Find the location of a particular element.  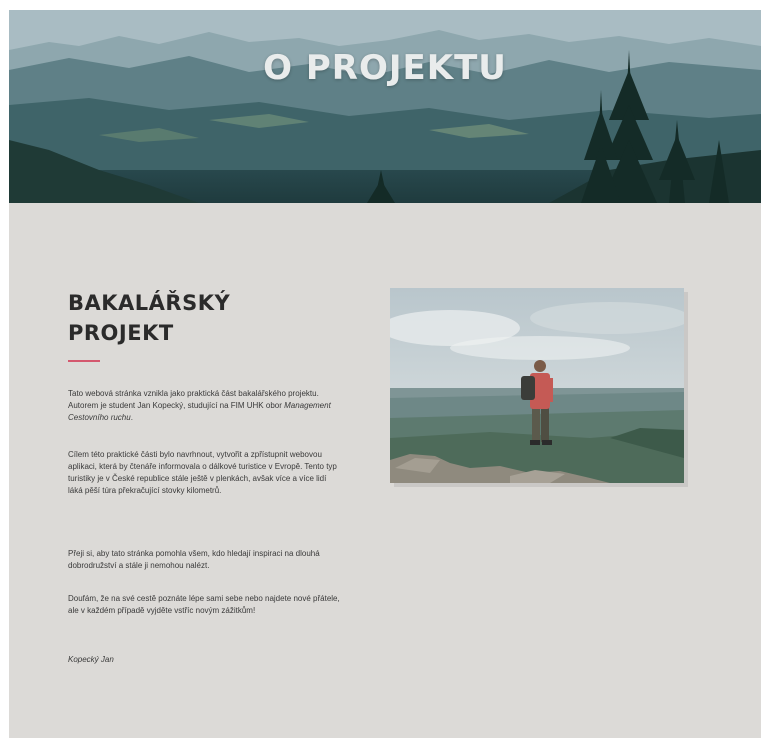

author-signature: Kopecký Jan is located at coordinates (91, 659).